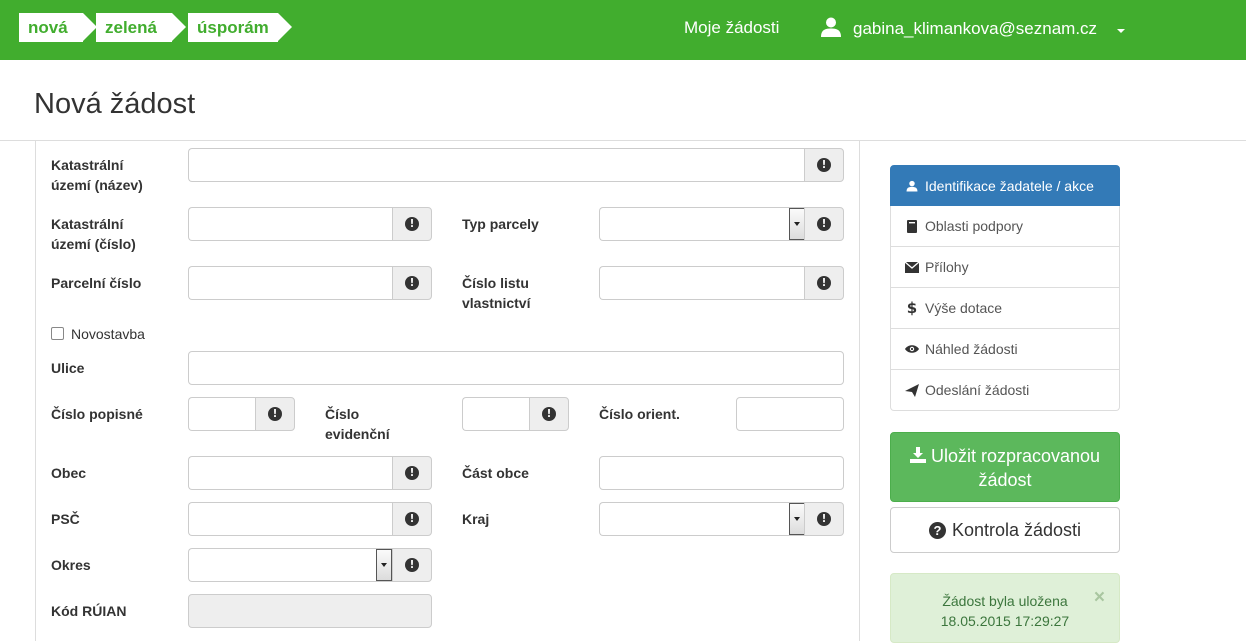 This screenshot has height=643, width=1246. I want to click on psc-input, so click(290, 519).